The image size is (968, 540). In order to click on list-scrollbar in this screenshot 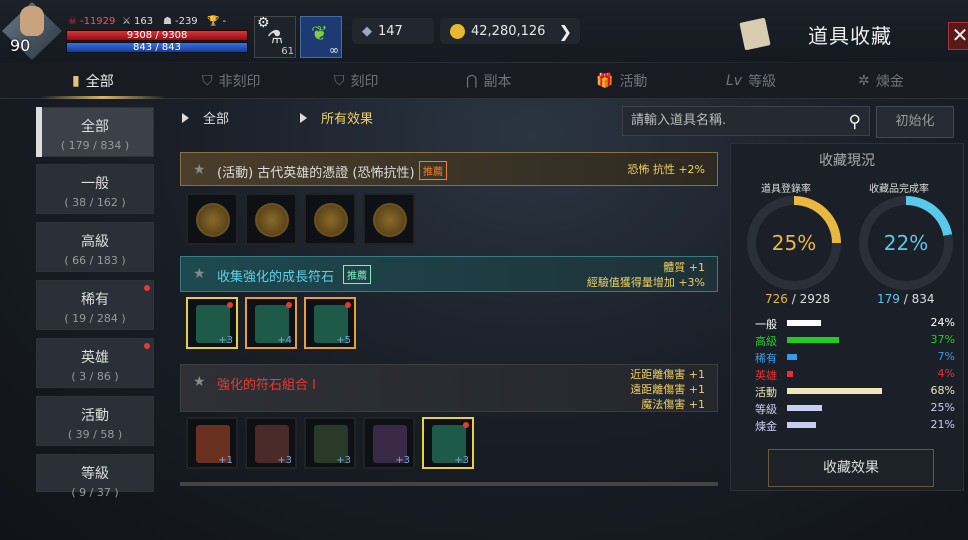, I will do `click(449, 484)`.